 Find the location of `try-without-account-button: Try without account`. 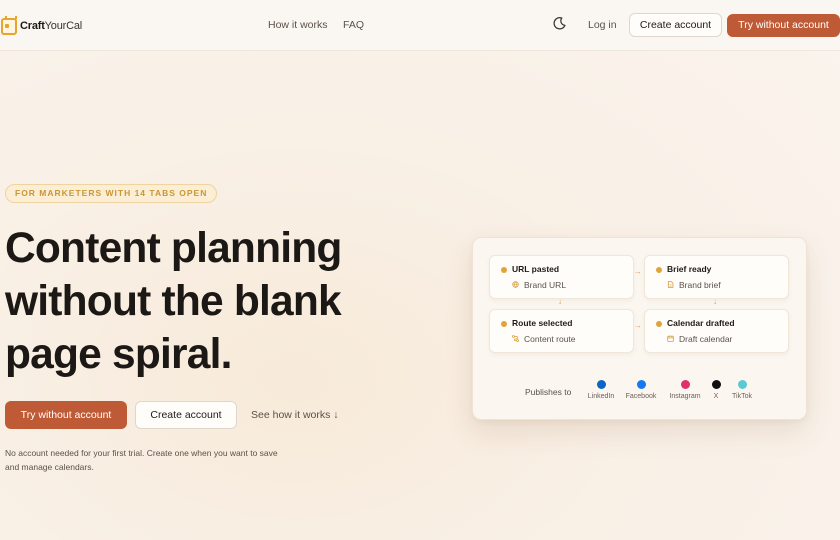

try-without-account-button: Try without account is located at coordinates (783, 25).